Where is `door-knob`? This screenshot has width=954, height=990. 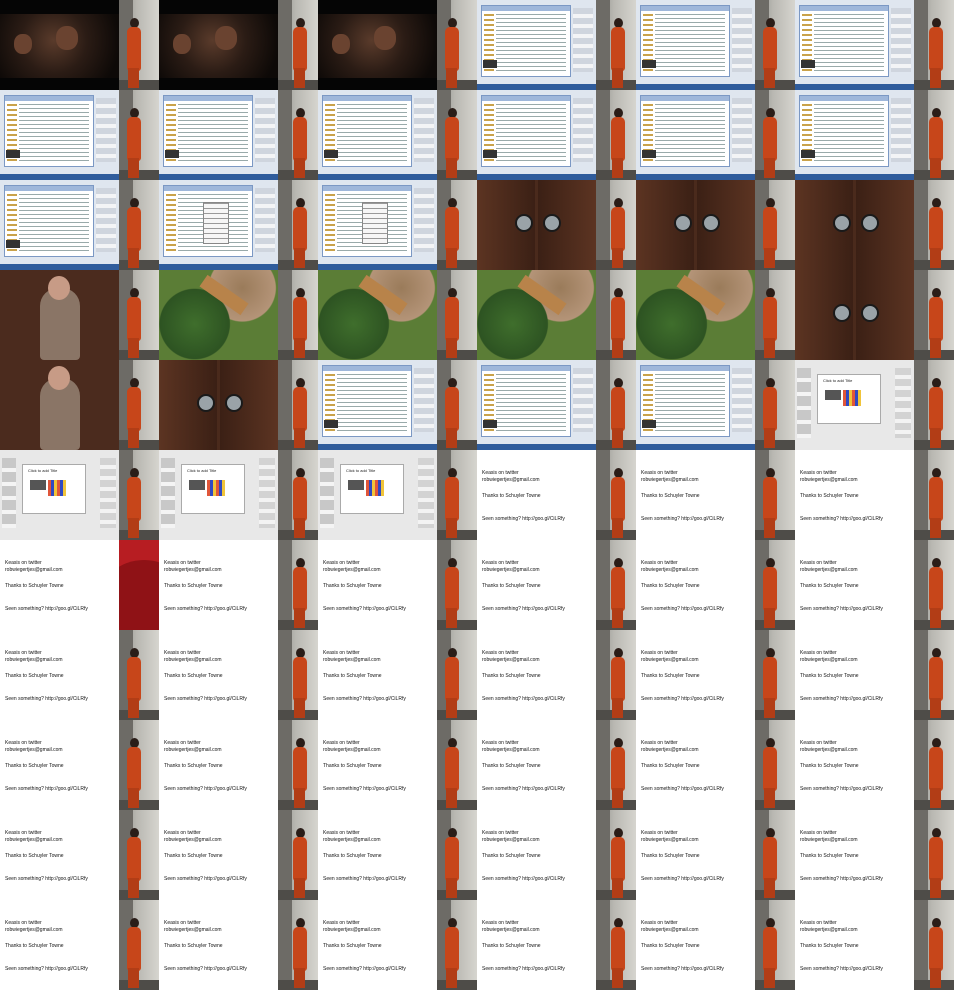 door-knob is located at coordinates (842, 223).